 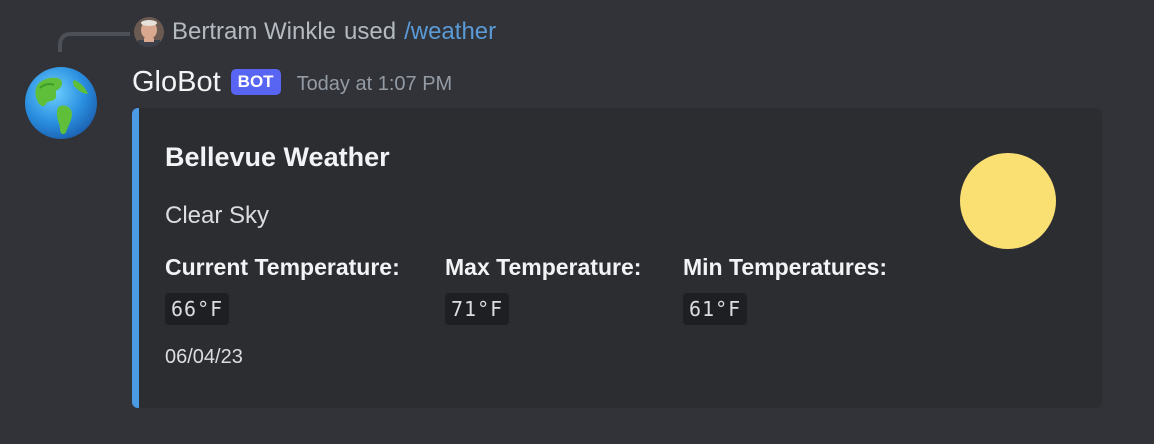 I want to click on embed-title: Bellevue Weather, so click(x=277, y=157).